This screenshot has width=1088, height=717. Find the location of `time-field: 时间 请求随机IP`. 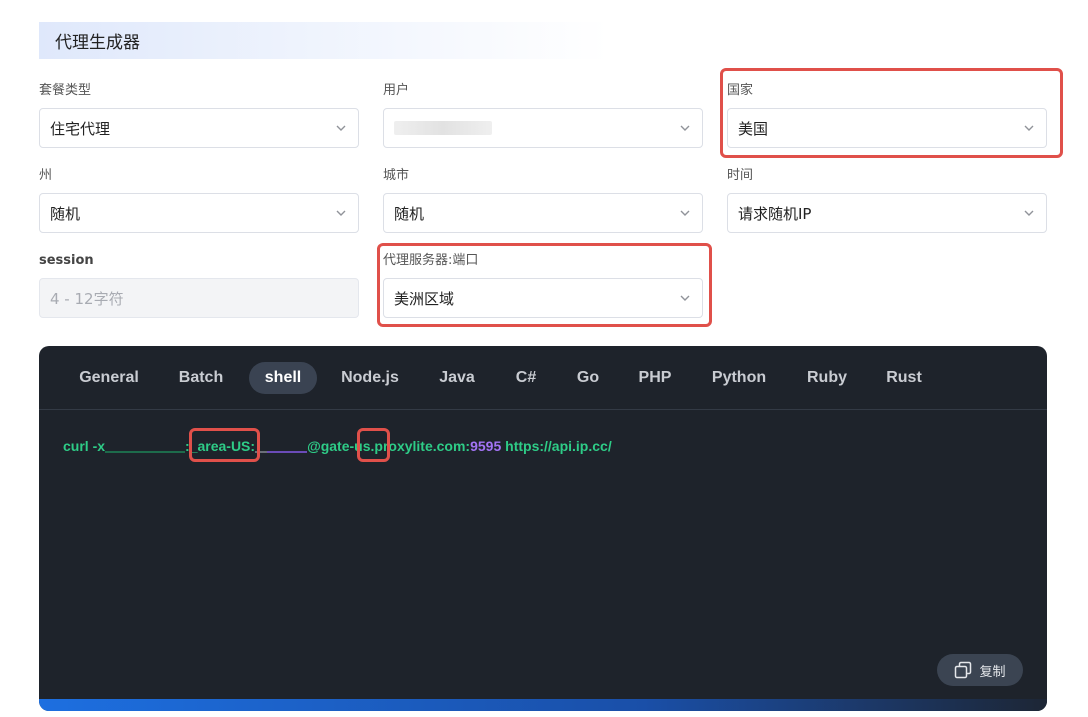

time-field: 时间 请求随机IP is located at coordinates (887, 200).